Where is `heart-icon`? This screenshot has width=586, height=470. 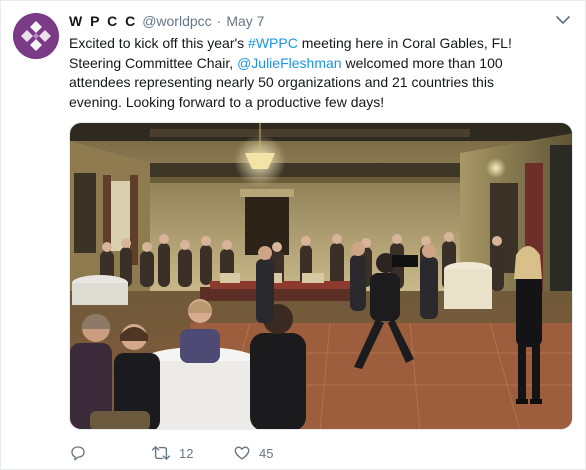 heart-icon is located at coordinates (242, 453).